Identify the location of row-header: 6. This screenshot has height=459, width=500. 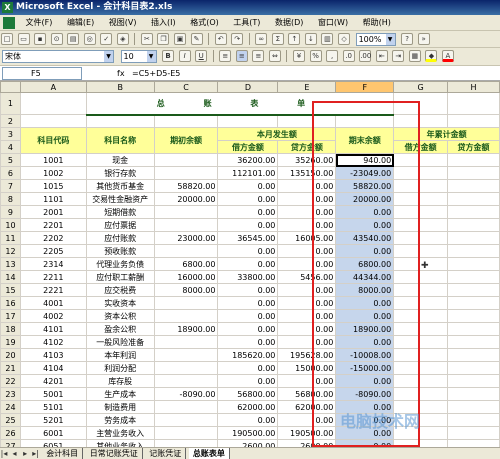
(10, 173).